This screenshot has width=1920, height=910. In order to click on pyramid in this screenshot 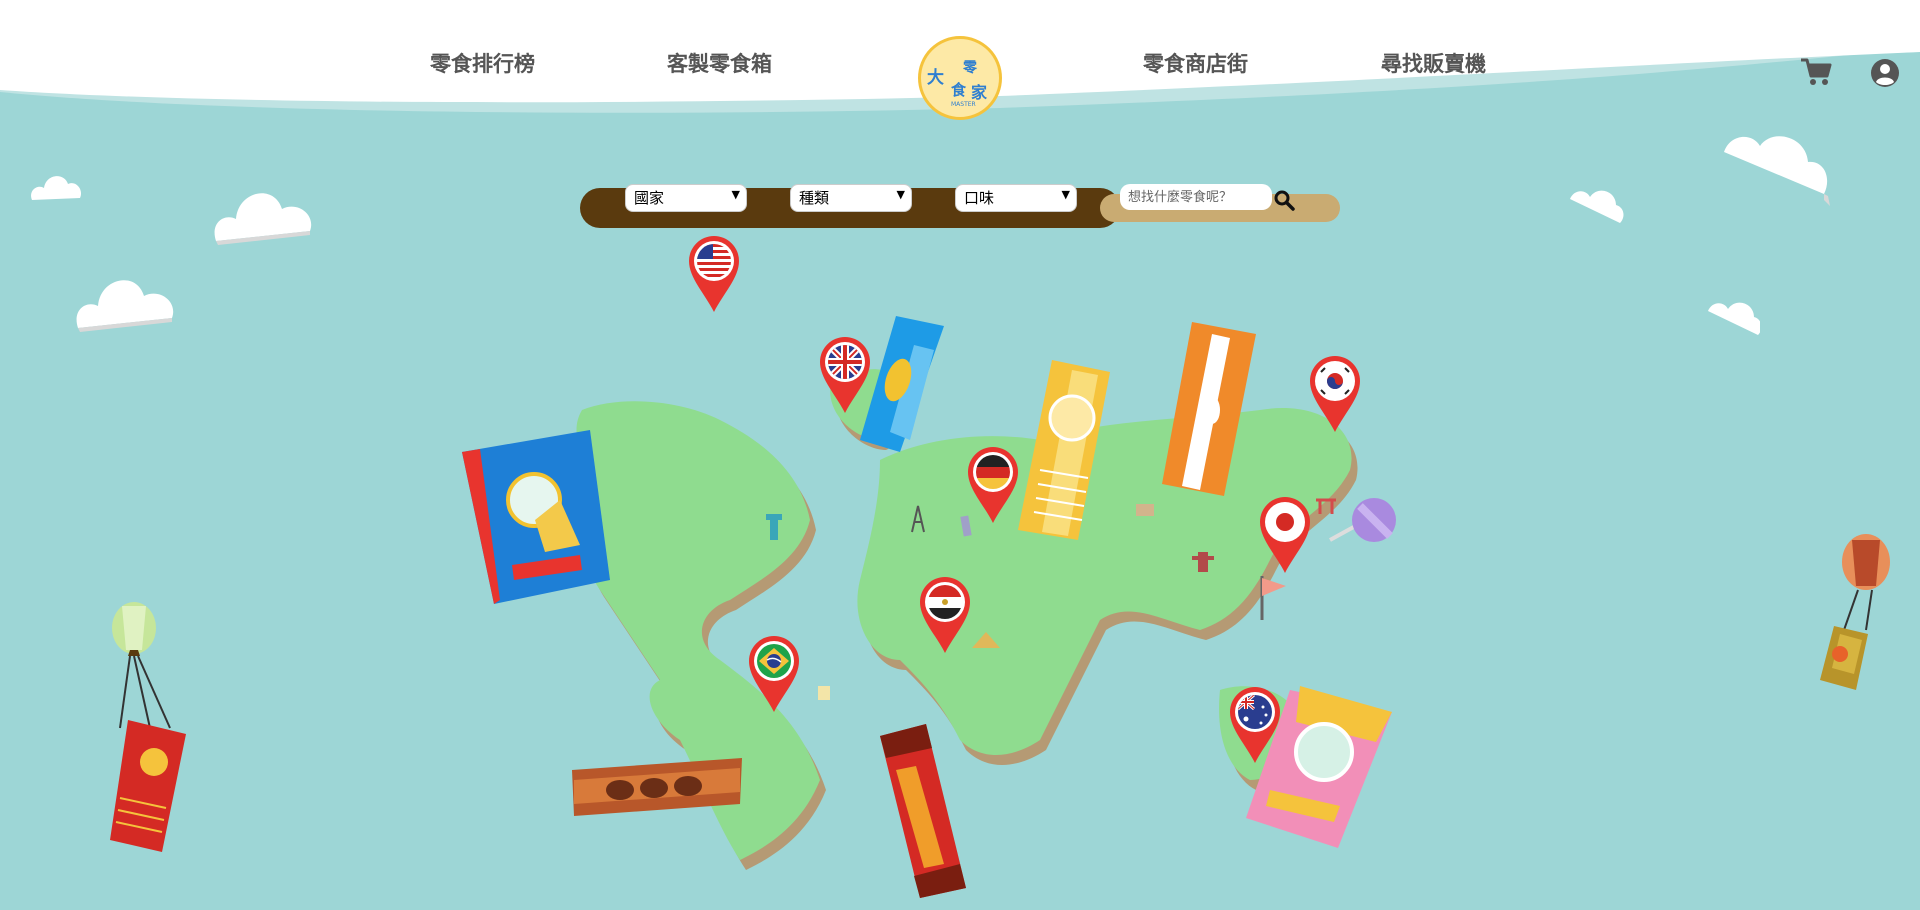, I will do `click(986, 640)`.